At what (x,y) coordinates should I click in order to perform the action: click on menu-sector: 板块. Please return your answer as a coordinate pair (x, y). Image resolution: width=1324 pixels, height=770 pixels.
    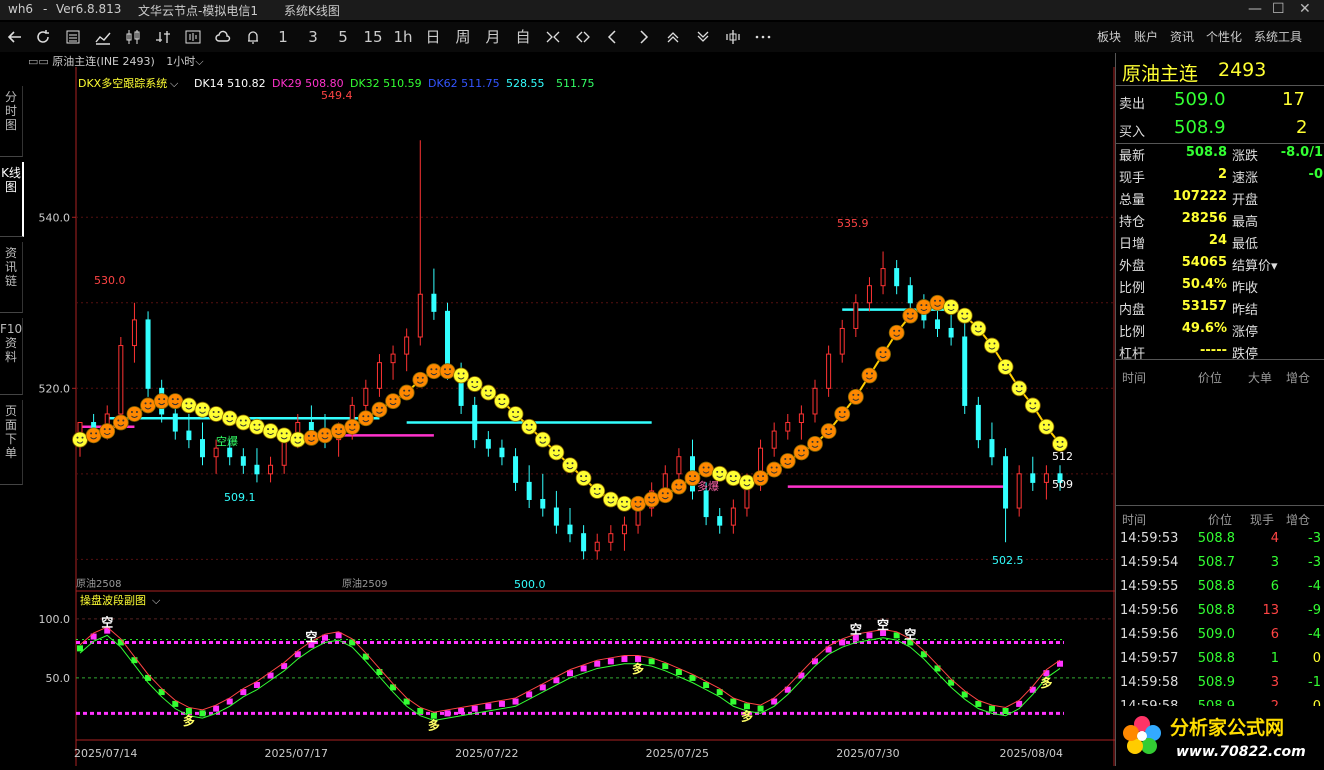
    Looking at the image, I should click on (1109, 36).